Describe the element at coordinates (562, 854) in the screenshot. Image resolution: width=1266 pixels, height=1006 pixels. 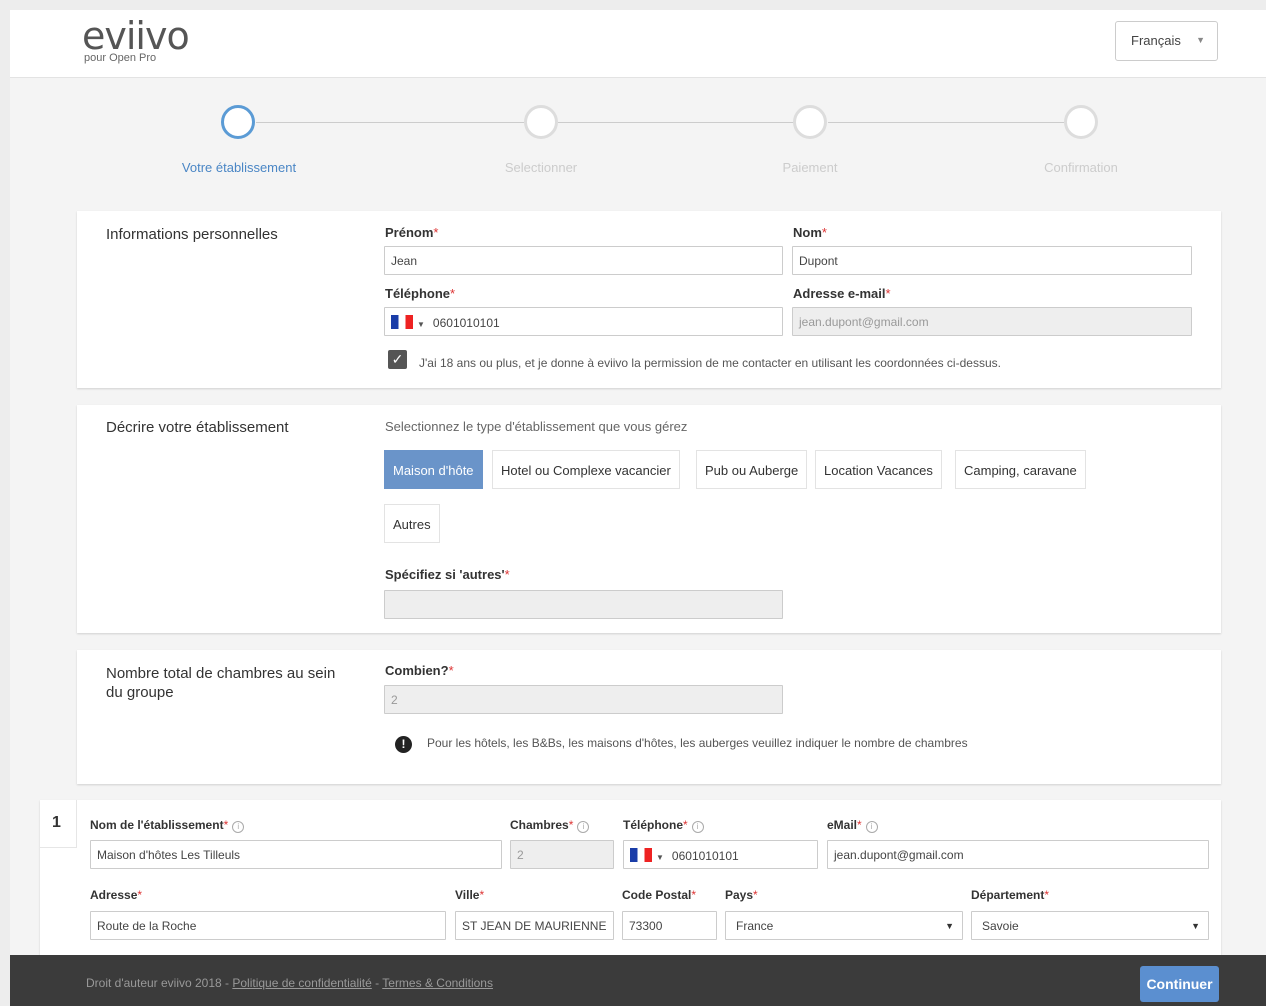
I see `property-rooms-input: 2` at that location.